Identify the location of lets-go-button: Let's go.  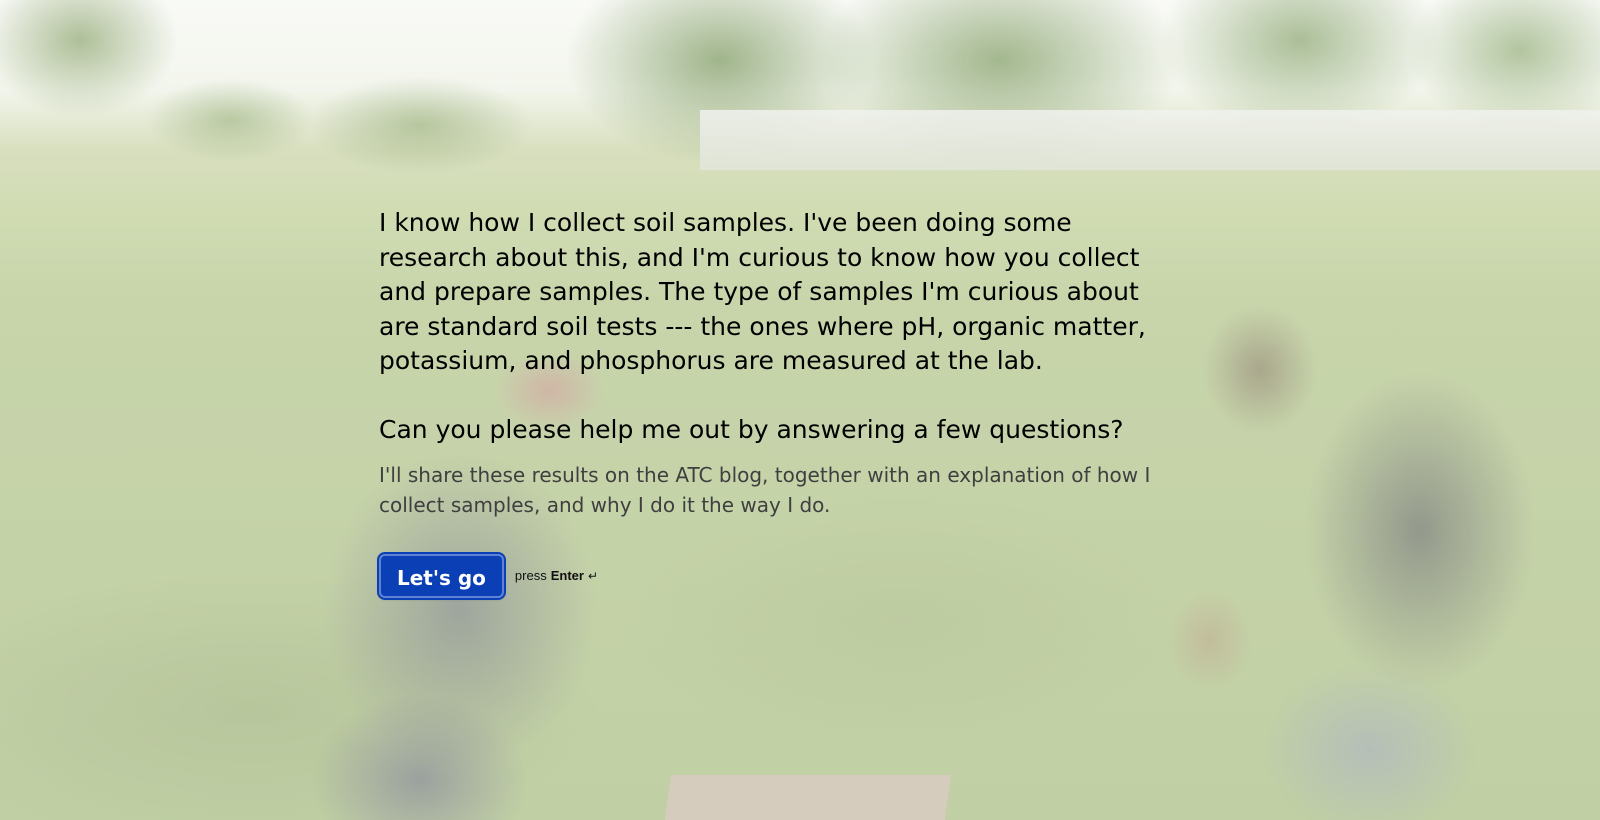
(441, 575).